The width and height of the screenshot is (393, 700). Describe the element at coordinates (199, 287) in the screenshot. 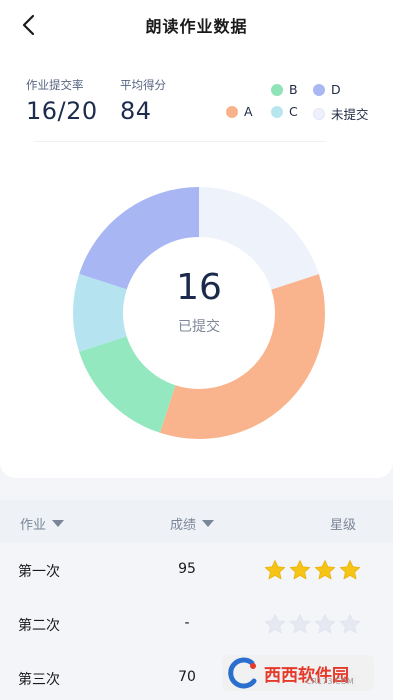

I see `submitted-count: 16` at that location.